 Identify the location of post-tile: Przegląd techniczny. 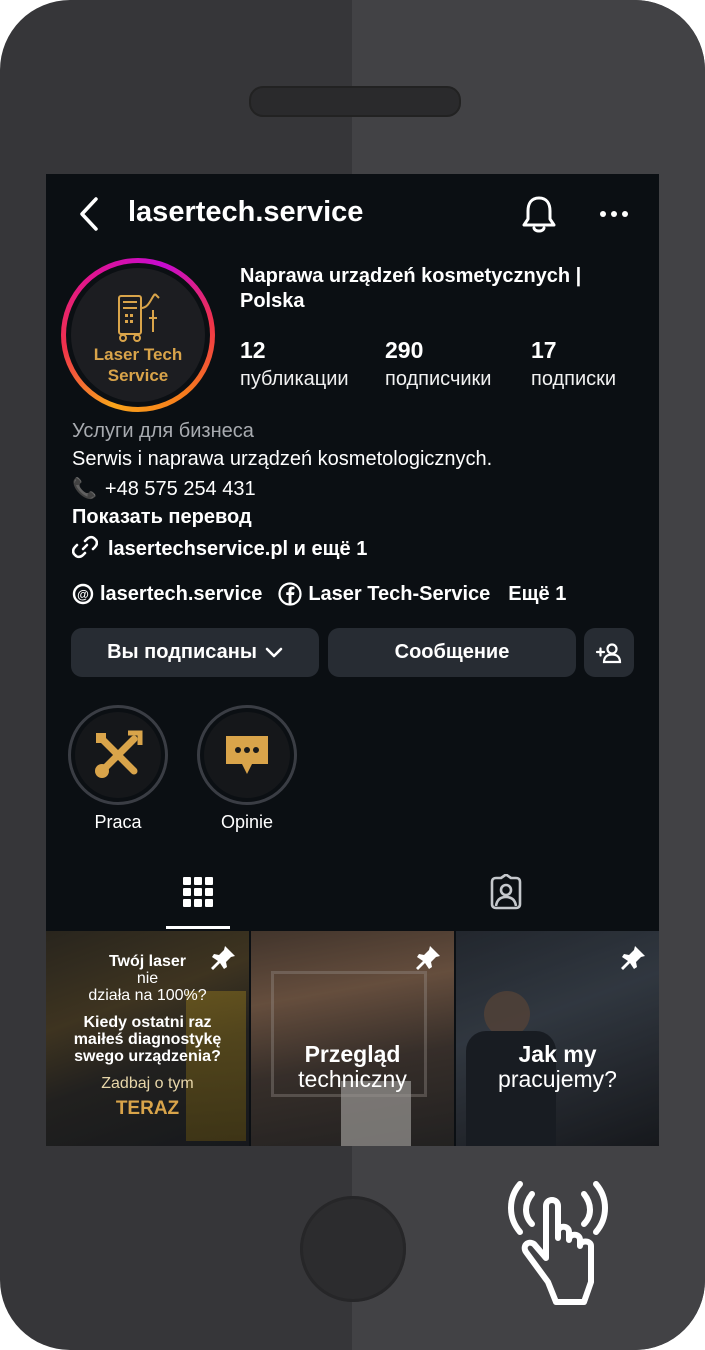
(352, 1038).